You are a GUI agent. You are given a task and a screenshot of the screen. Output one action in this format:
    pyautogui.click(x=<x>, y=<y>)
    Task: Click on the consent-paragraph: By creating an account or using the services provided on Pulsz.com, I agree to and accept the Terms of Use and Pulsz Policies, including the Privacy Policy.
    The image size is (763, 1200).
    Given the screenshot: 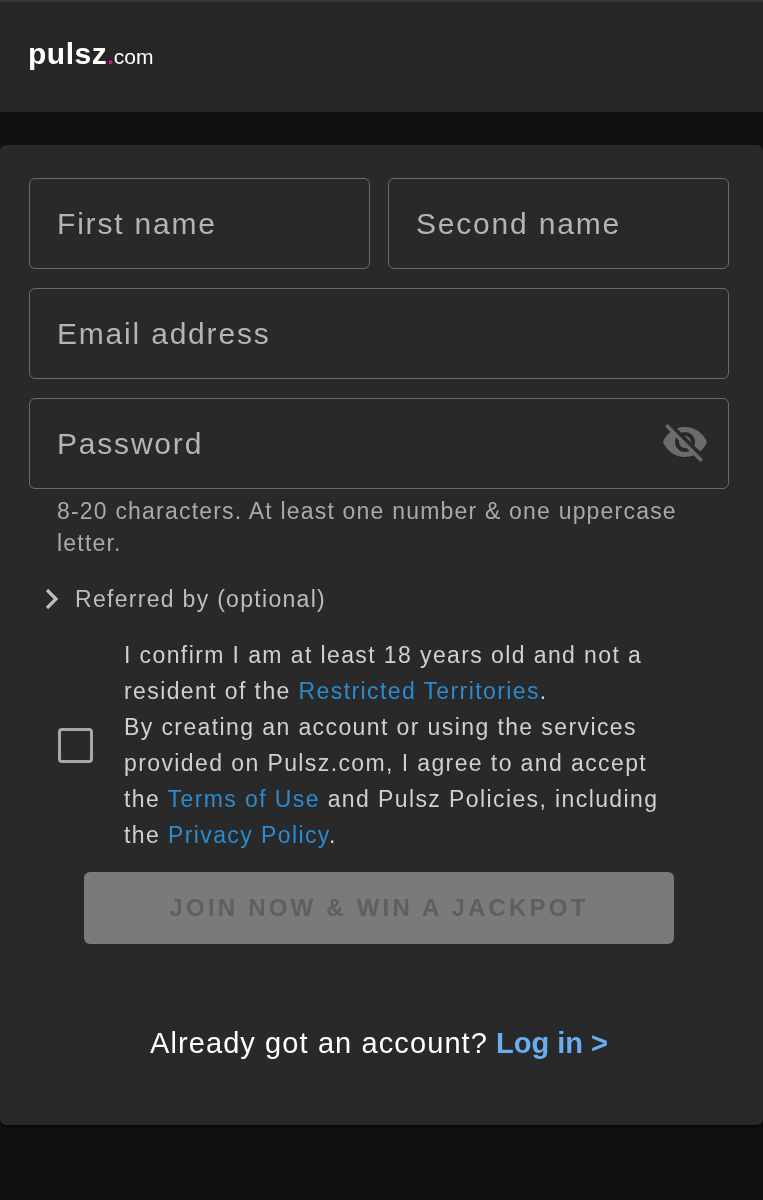 What is the action you would take?
    pyautogui.click(x=392, y=781)
    